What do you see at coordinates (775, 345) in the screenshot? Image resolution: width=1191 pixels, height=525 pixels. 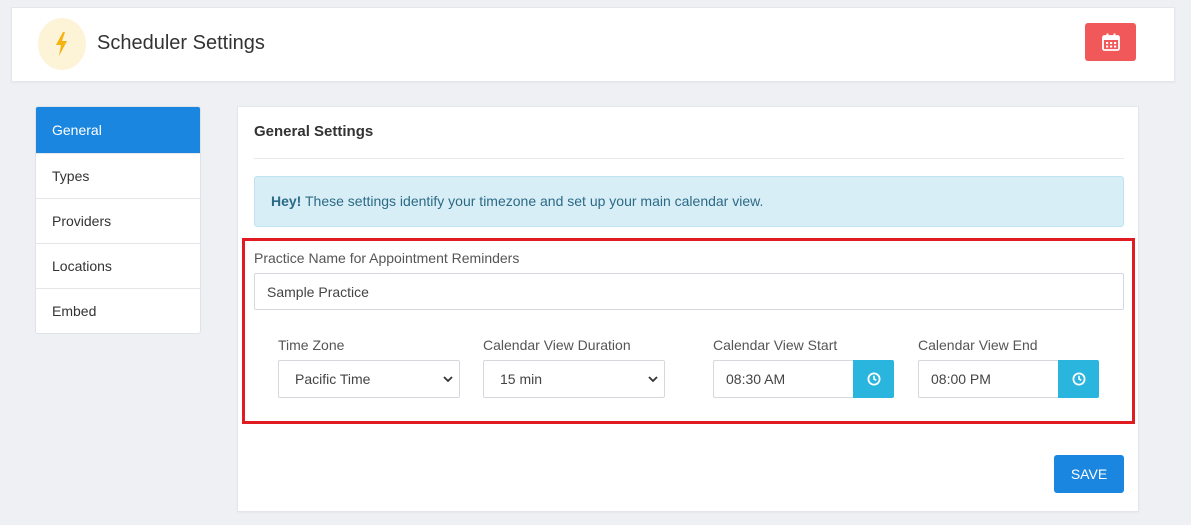 I see `view-start-label: Calendar View Start` at bounding box center [775, 345].